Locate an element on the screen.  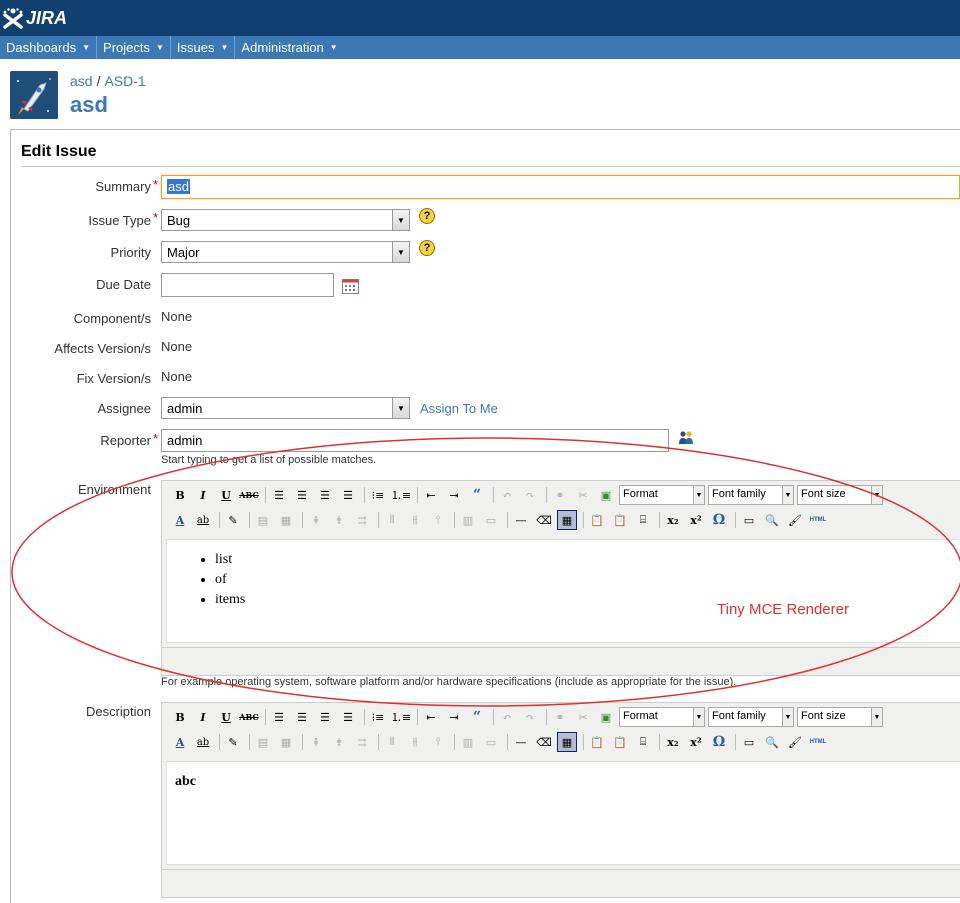
issue-title: asd is located at coordinates (89, 105).